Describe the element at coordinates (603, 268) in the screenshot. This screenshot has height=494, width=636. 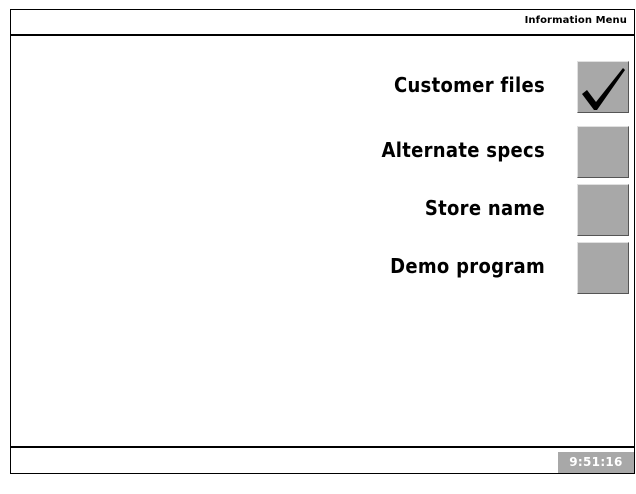
I see `demo-program-checkbox` at that location.